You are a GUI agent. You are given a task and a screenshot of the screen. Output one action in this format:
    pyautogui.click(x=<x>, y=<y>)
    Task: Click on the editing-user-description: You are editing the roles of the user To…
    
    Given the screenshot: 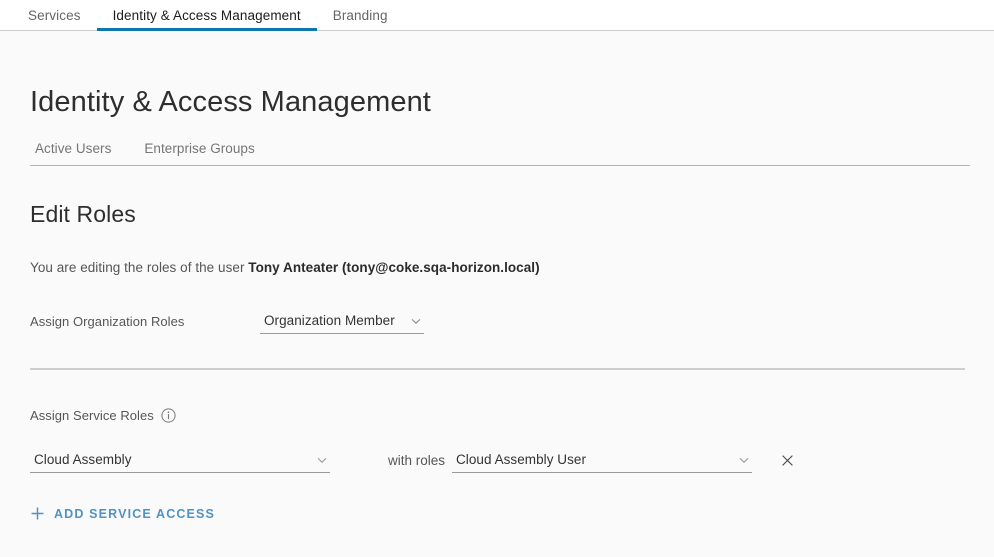 What is the action you would take?
    pyautogui.click(x=497, y=267)
    